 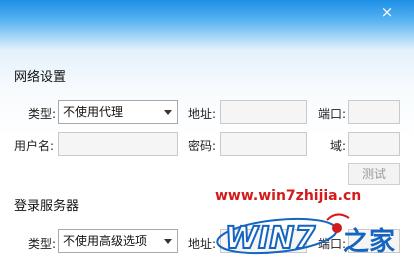 I want to click on login-port-label: 端口:, so click(x=332, y=244).